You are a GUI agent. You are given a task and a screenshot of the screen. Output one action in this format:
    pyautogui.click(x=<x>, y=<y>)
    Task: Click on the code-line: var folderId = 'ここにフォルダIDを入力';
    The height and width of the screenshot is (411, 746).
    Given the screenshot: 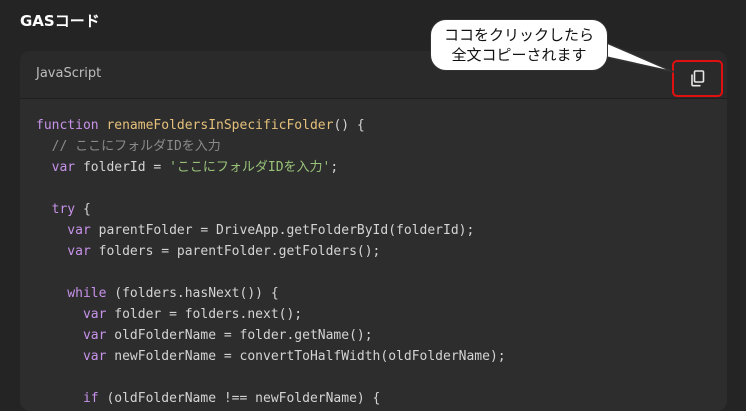 What is the action you would take?
    pyautogui.click(x=381, y=167)
    